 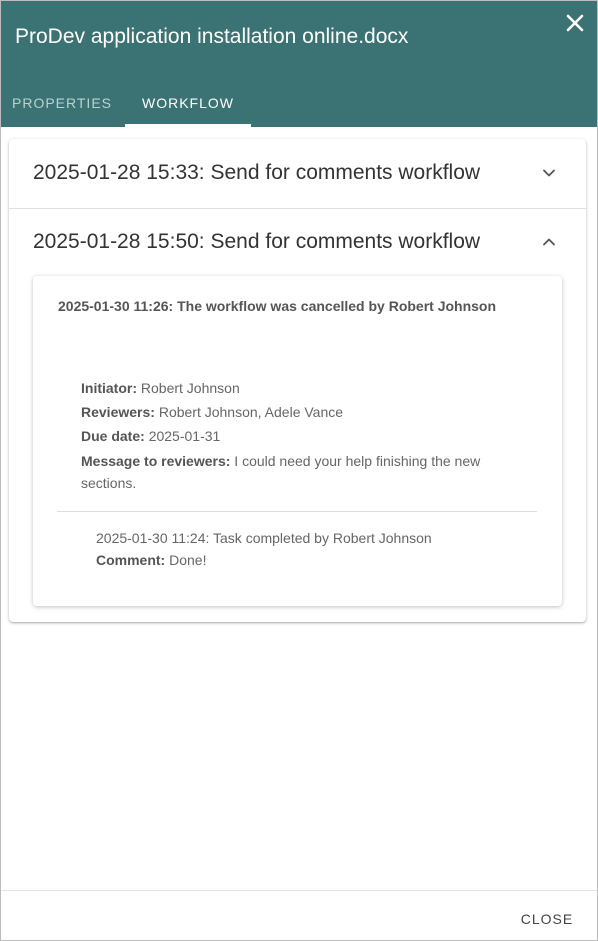 I want to click on reviewers-value: Robert Johnson, Adele Vance, so click(x=251, y=412).